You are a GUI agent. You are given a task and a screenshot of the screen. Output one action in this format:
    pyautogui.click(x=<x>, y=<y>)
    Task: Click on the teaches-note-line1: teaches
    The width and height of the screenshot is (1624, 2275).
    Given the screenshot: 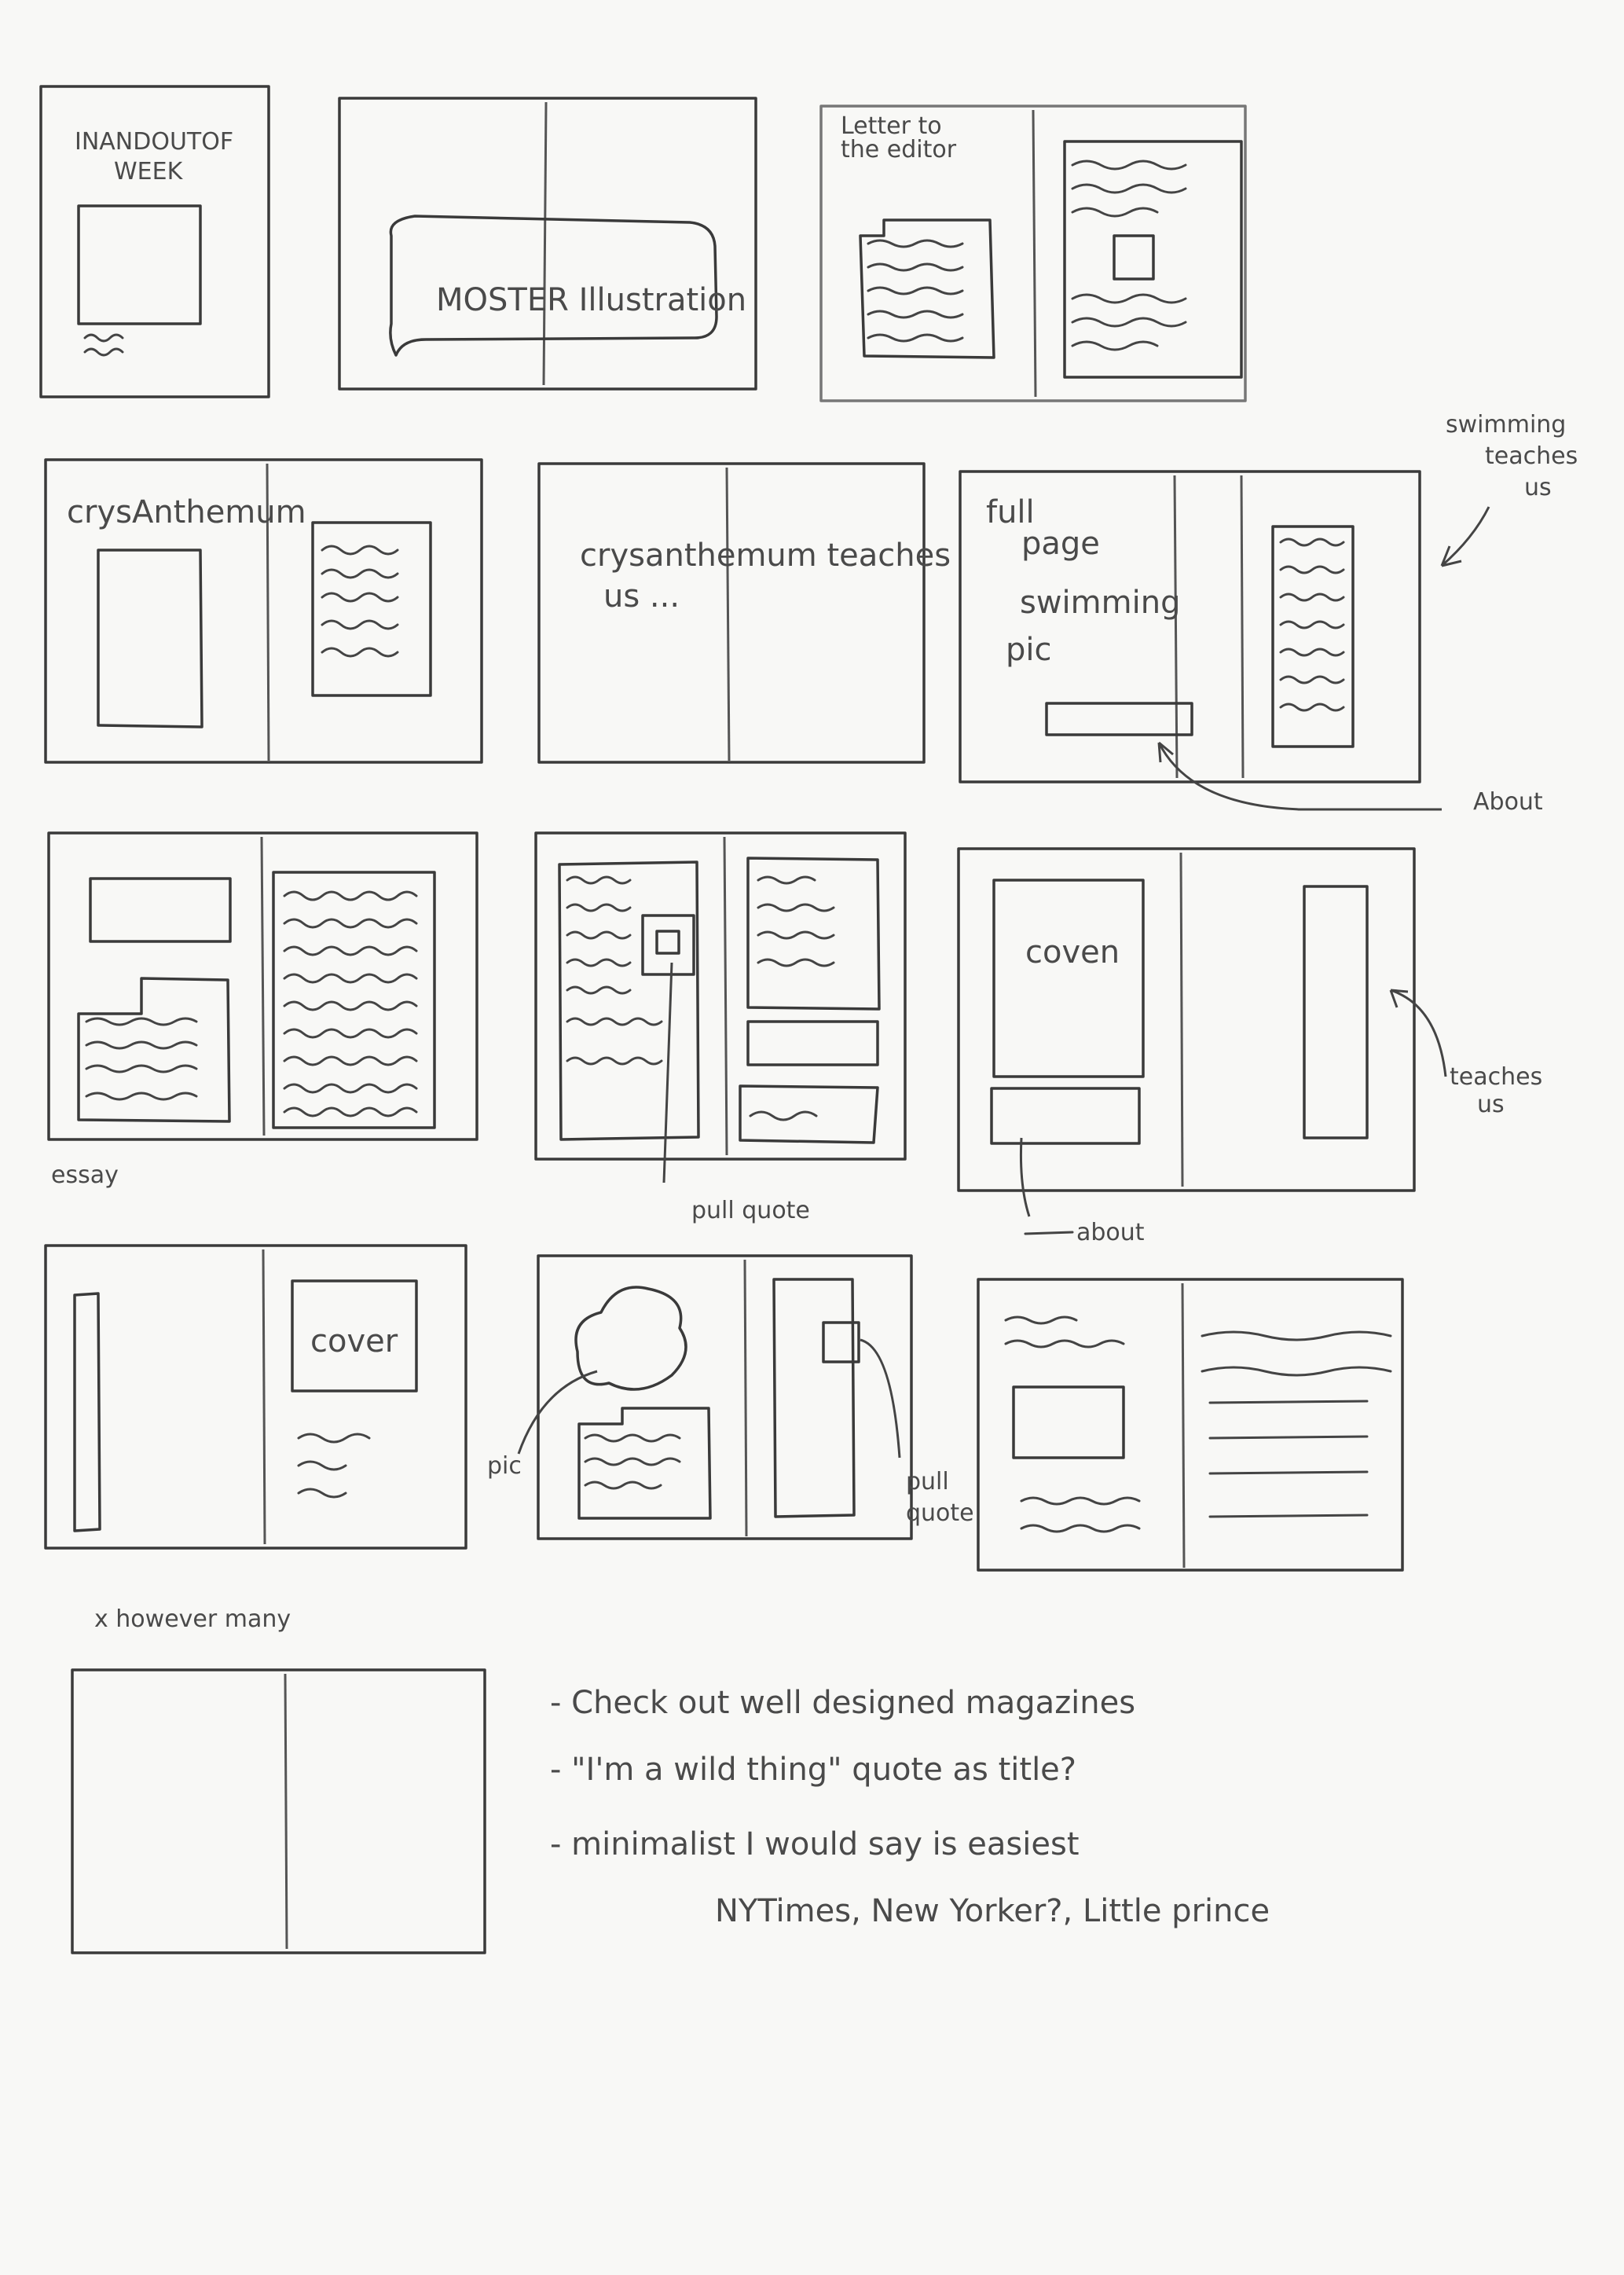 What is the action you would take?
    pyautogui.click(x=1496, y=1077)
    